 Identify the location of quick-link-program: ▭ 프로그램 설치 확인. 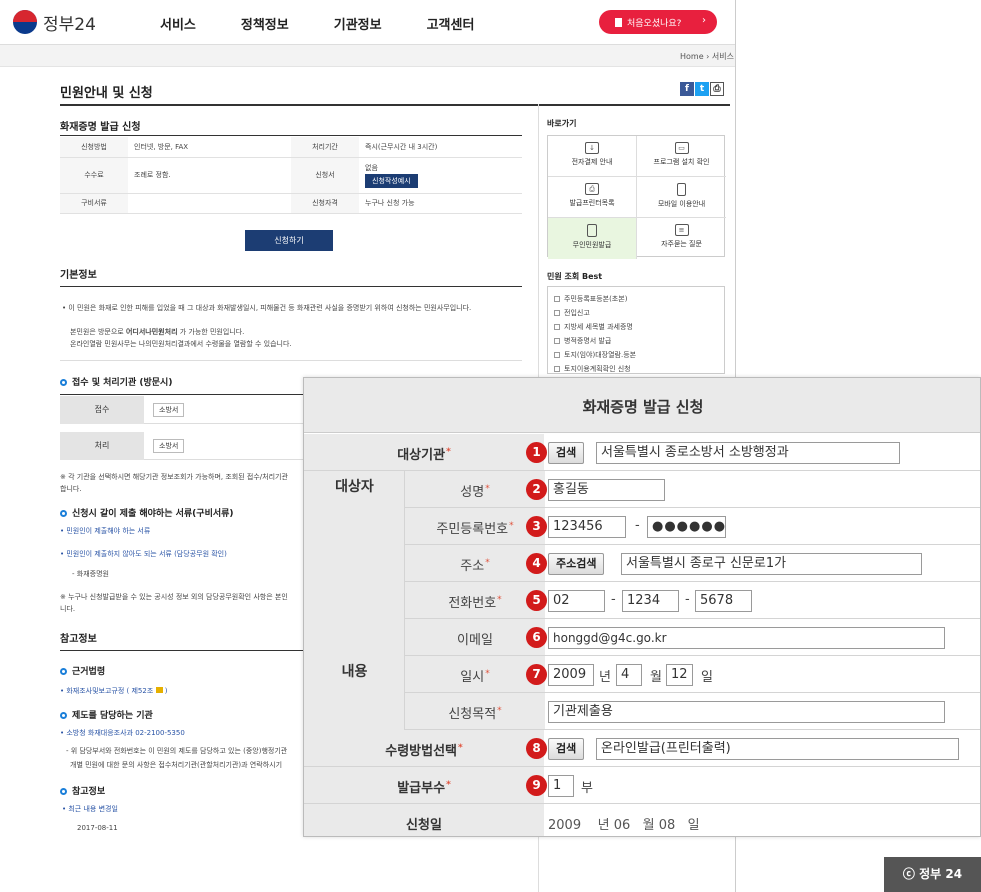
(681, 156).